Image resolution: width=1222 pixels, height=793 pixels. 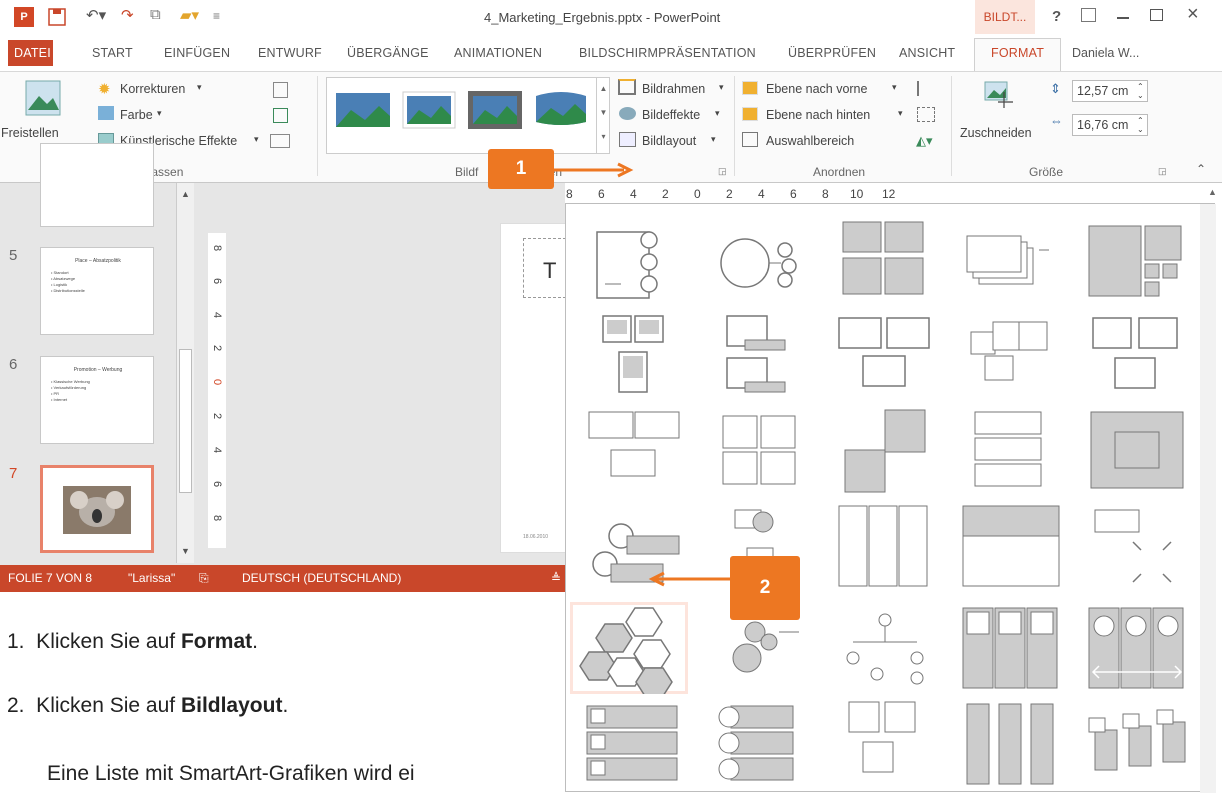 I want to click on freistellen-button: Freistellen, so click(x=30, y=133).